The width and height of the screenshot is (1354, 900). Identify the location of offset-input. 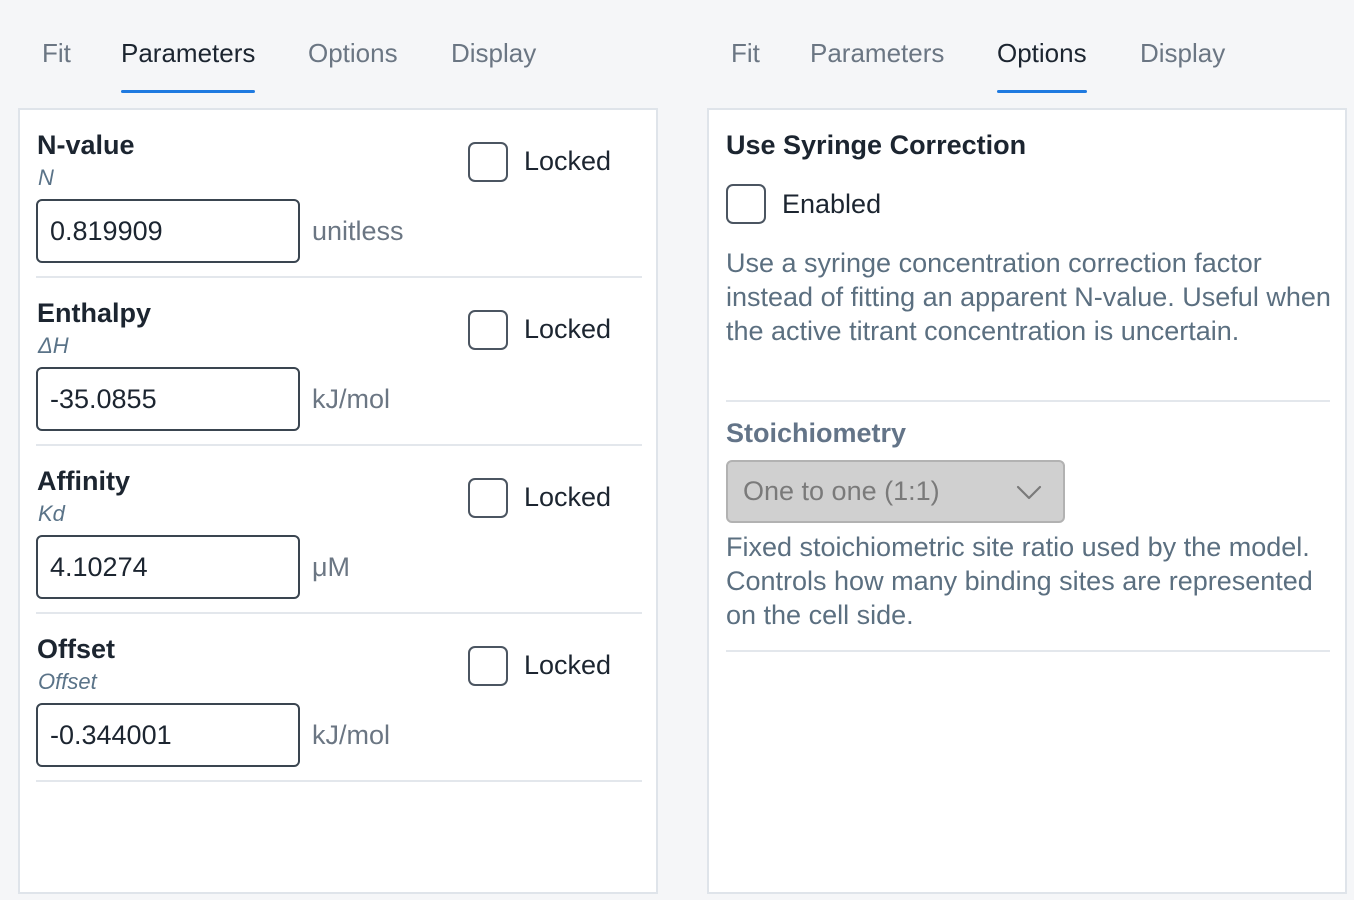
(168, 735).